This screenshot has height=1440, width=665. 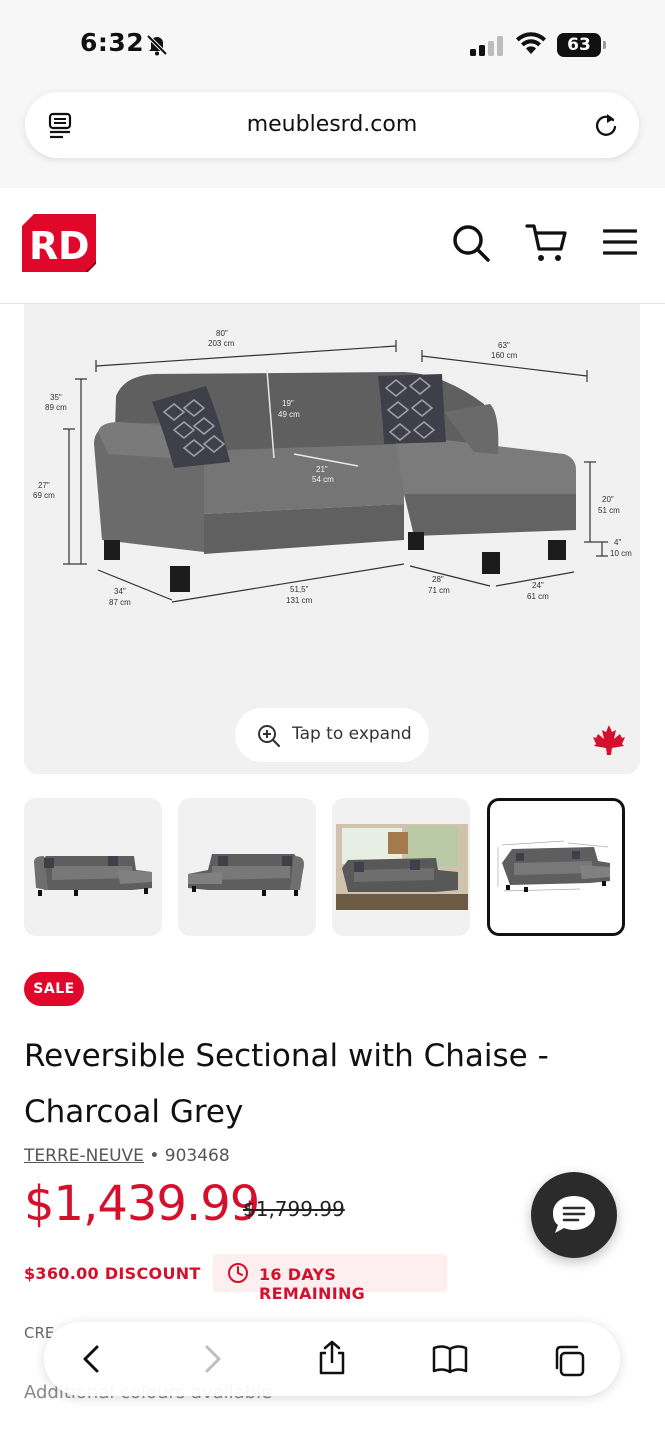 I want to click on dim-seat-depth-cm: 54 cm, so click(x=323, y=479).